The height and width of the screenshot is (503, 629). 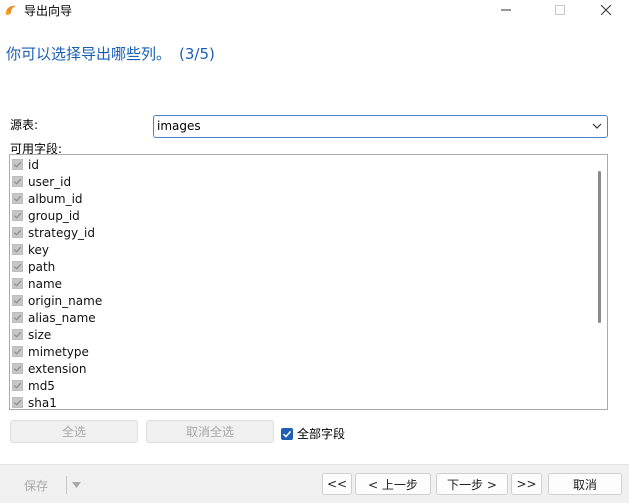 I want to click on select-all-button: 全选, so click(x=74, y=431).